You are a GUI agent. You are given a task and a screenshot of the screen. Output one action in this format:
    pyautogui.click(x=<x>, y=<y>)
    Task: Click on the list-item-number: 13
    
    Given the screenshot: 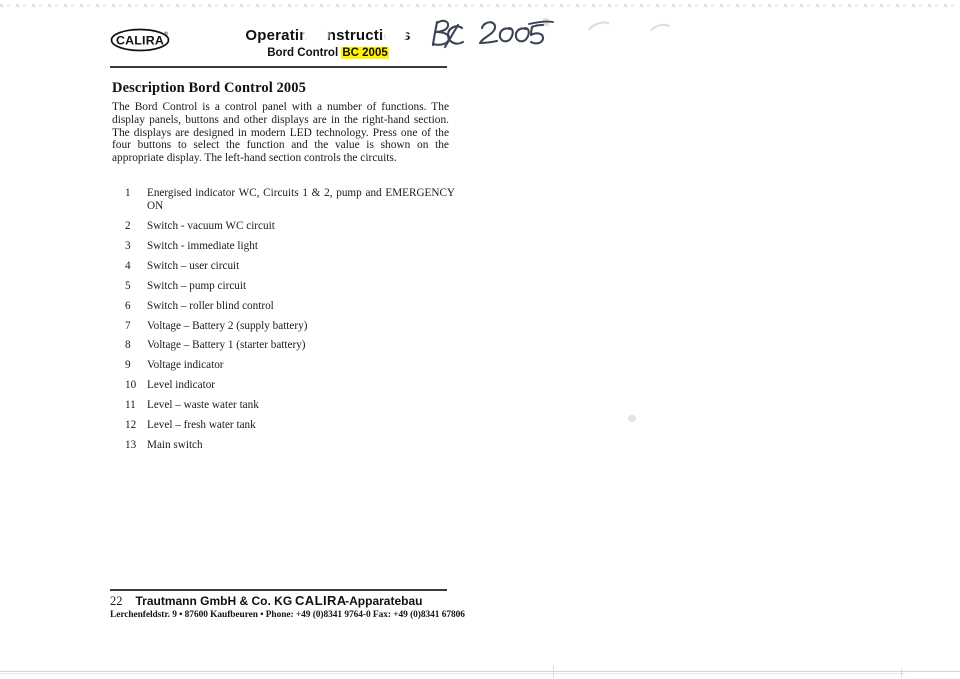 What is the action you would take?
    pyautogui.click(x=131, y=445)
    